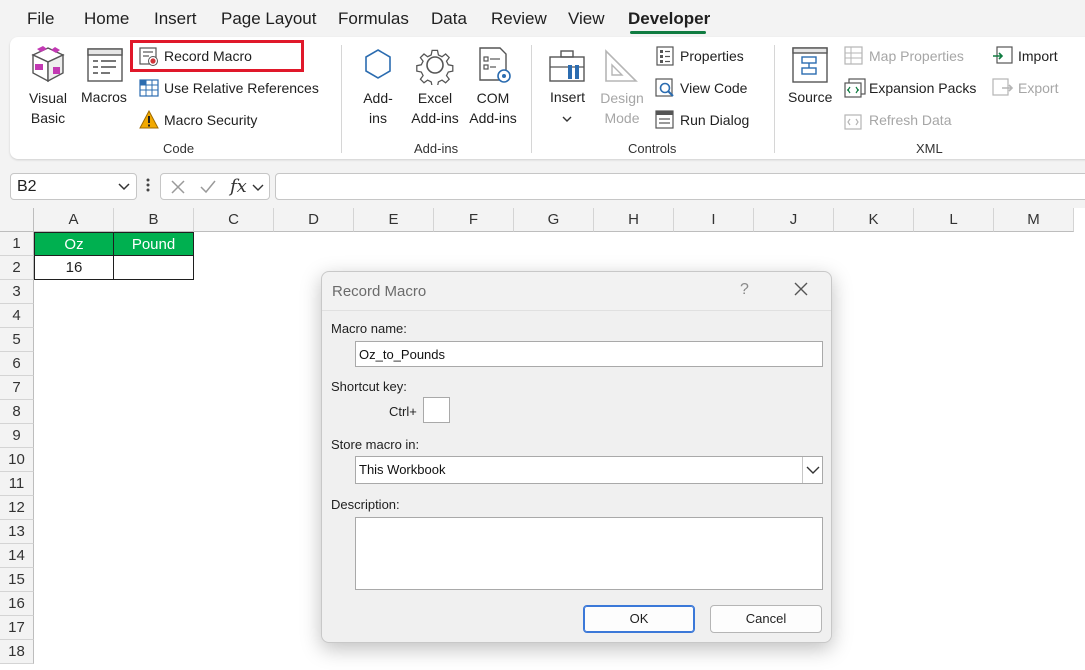  I want to click on row-header-16: 16, so click(17, 604).